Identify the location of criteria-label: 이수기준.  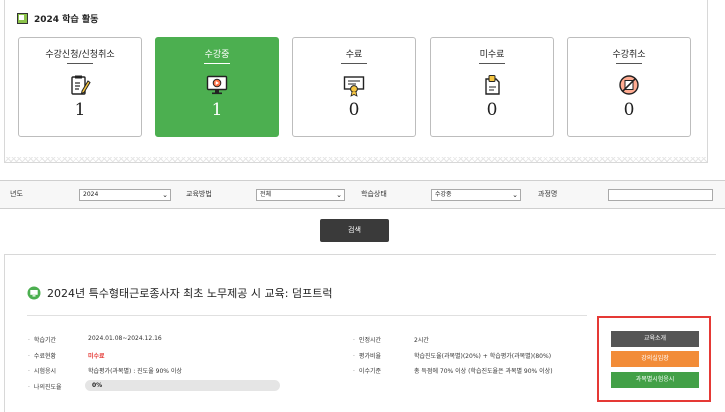
(370, 371).